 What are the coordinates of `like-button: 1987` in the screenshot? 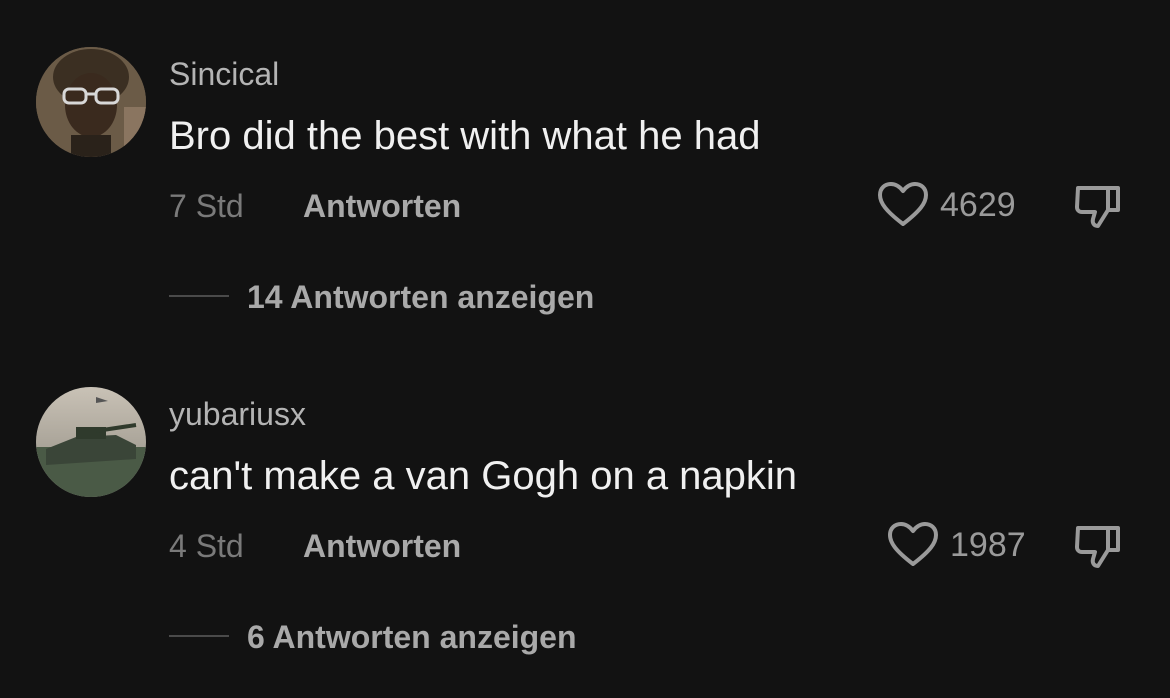 It's located at (956, 545).